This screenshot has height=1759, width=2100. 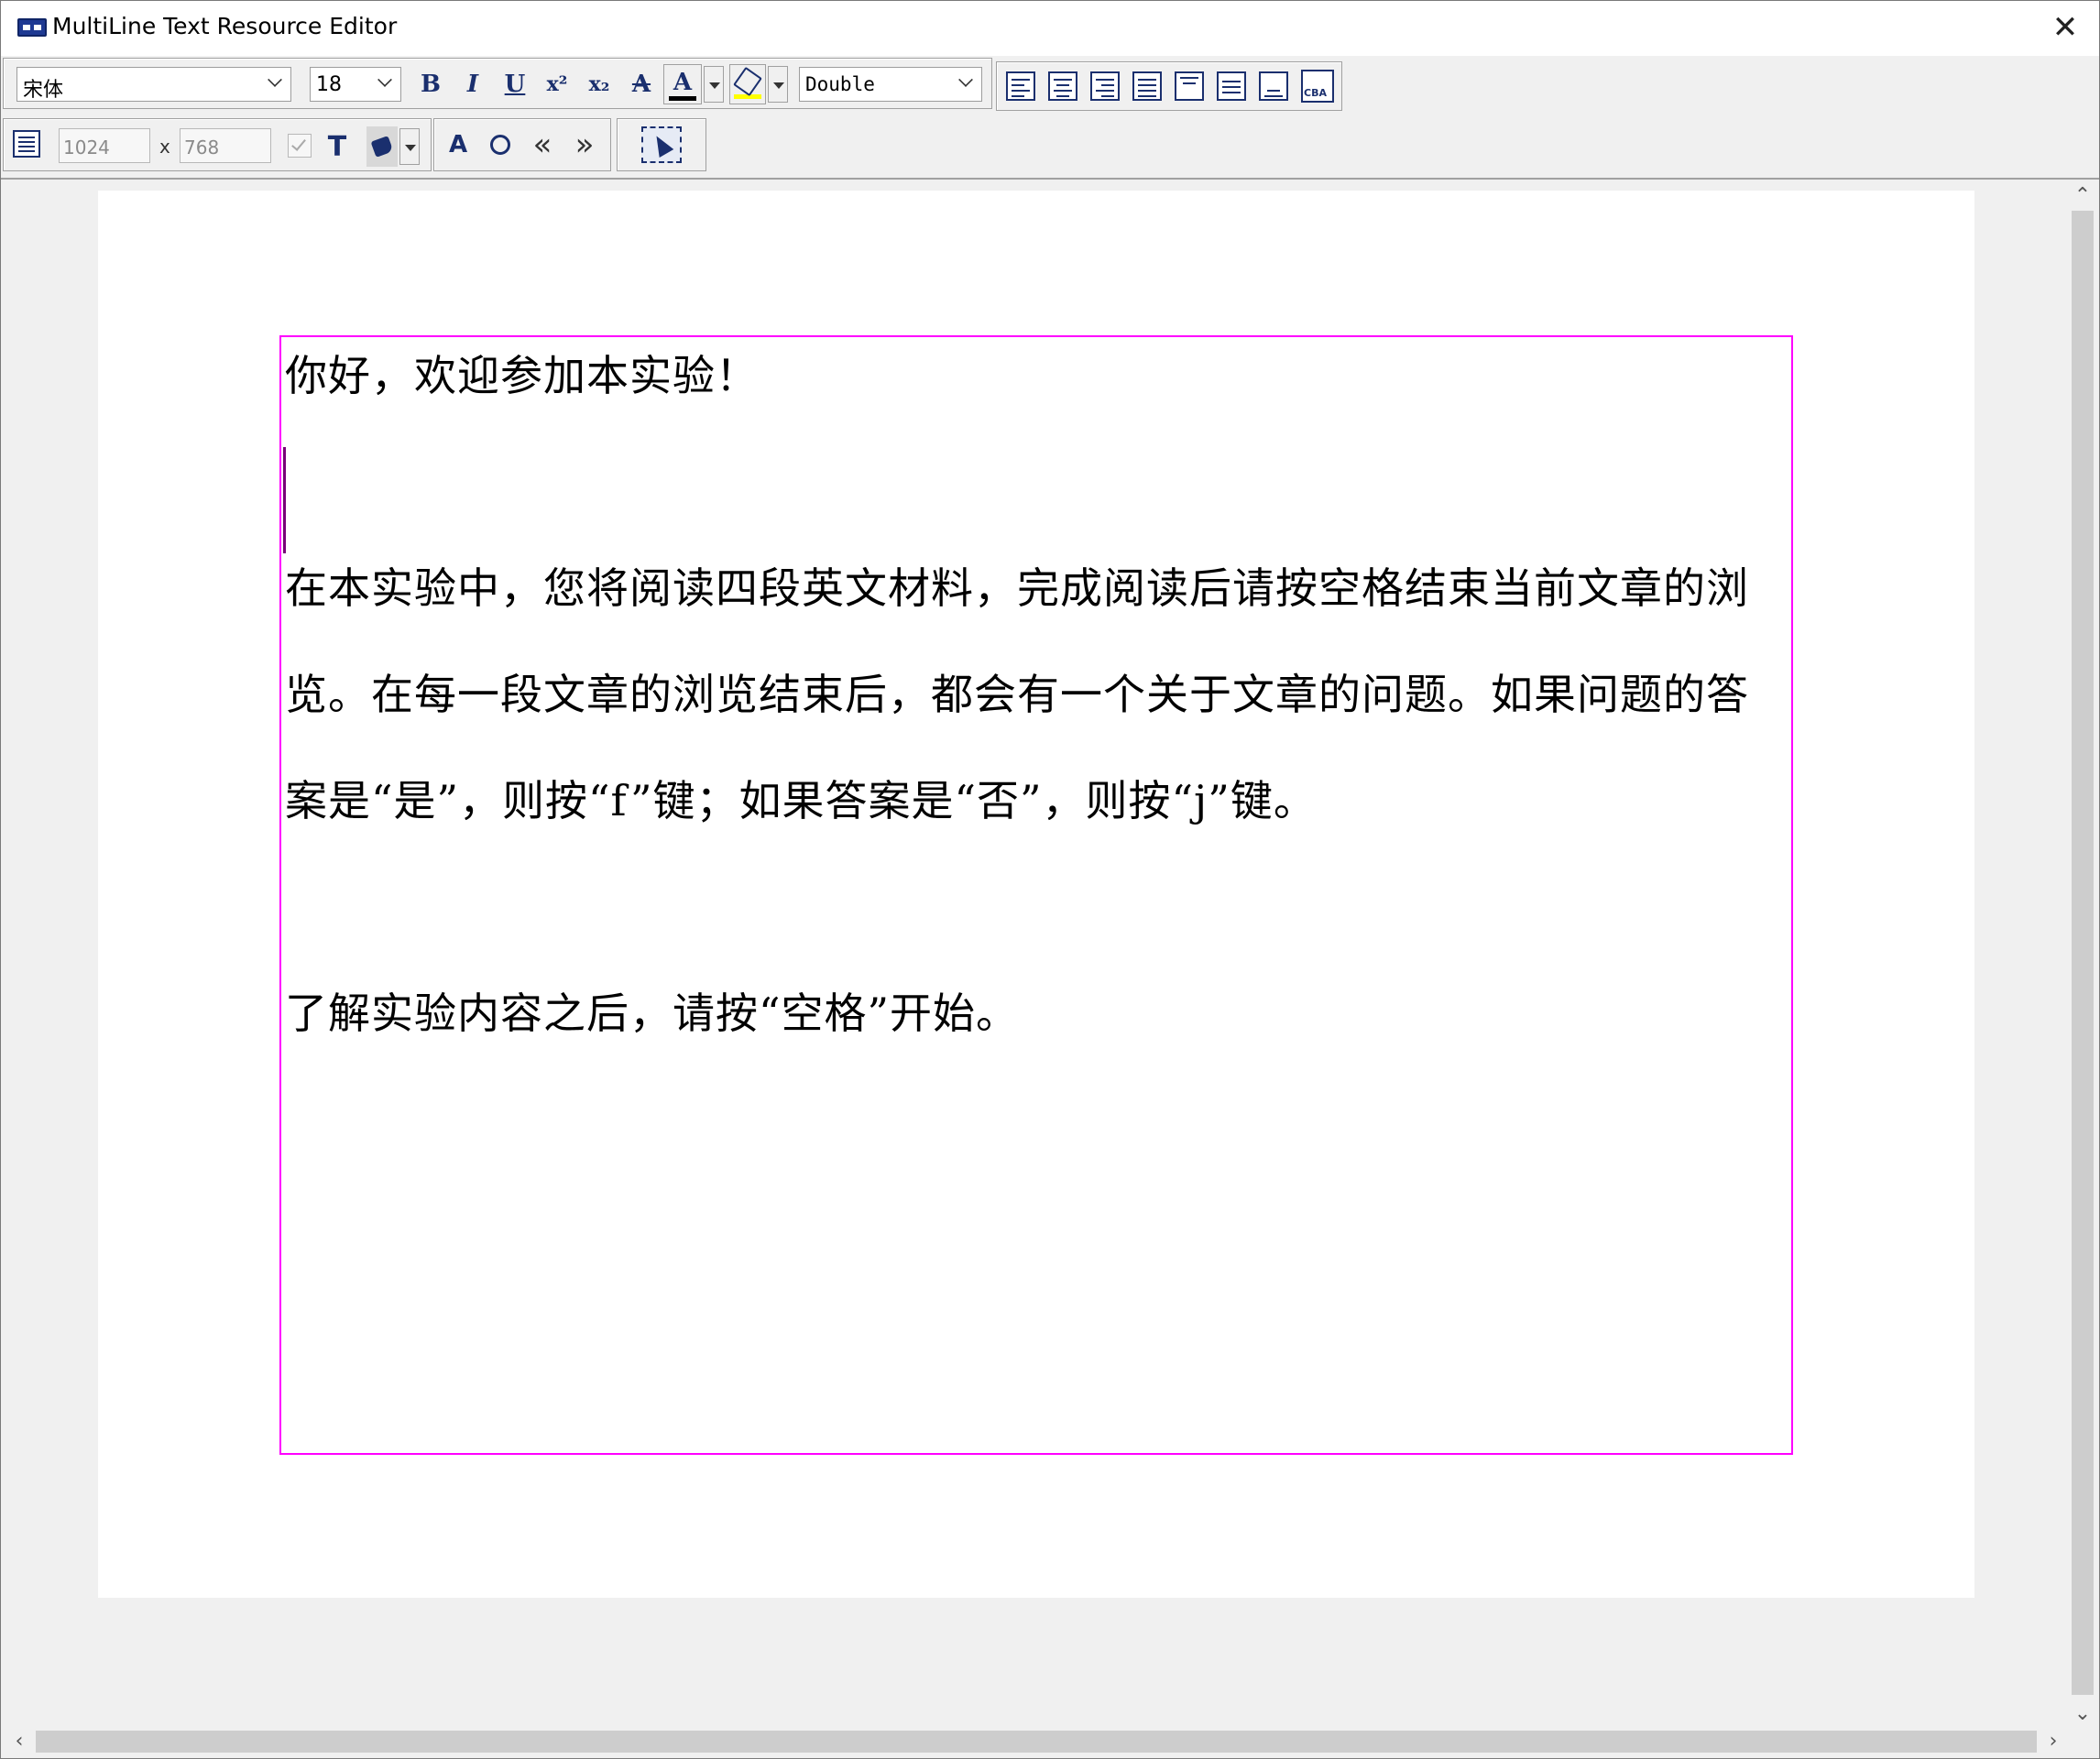 What do you see at coordinates (747, 81) in the screenshot?
I see `highlighter-icon` at bounding box center [747, 81].